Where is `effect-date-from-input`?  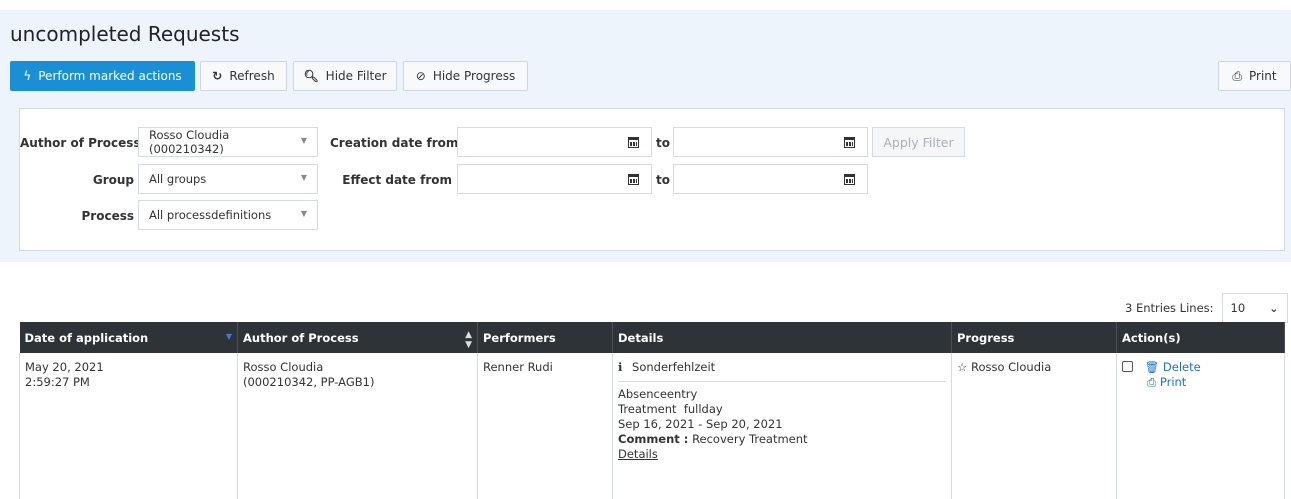
effect-date-from-input is located at coordinates (537, 179).